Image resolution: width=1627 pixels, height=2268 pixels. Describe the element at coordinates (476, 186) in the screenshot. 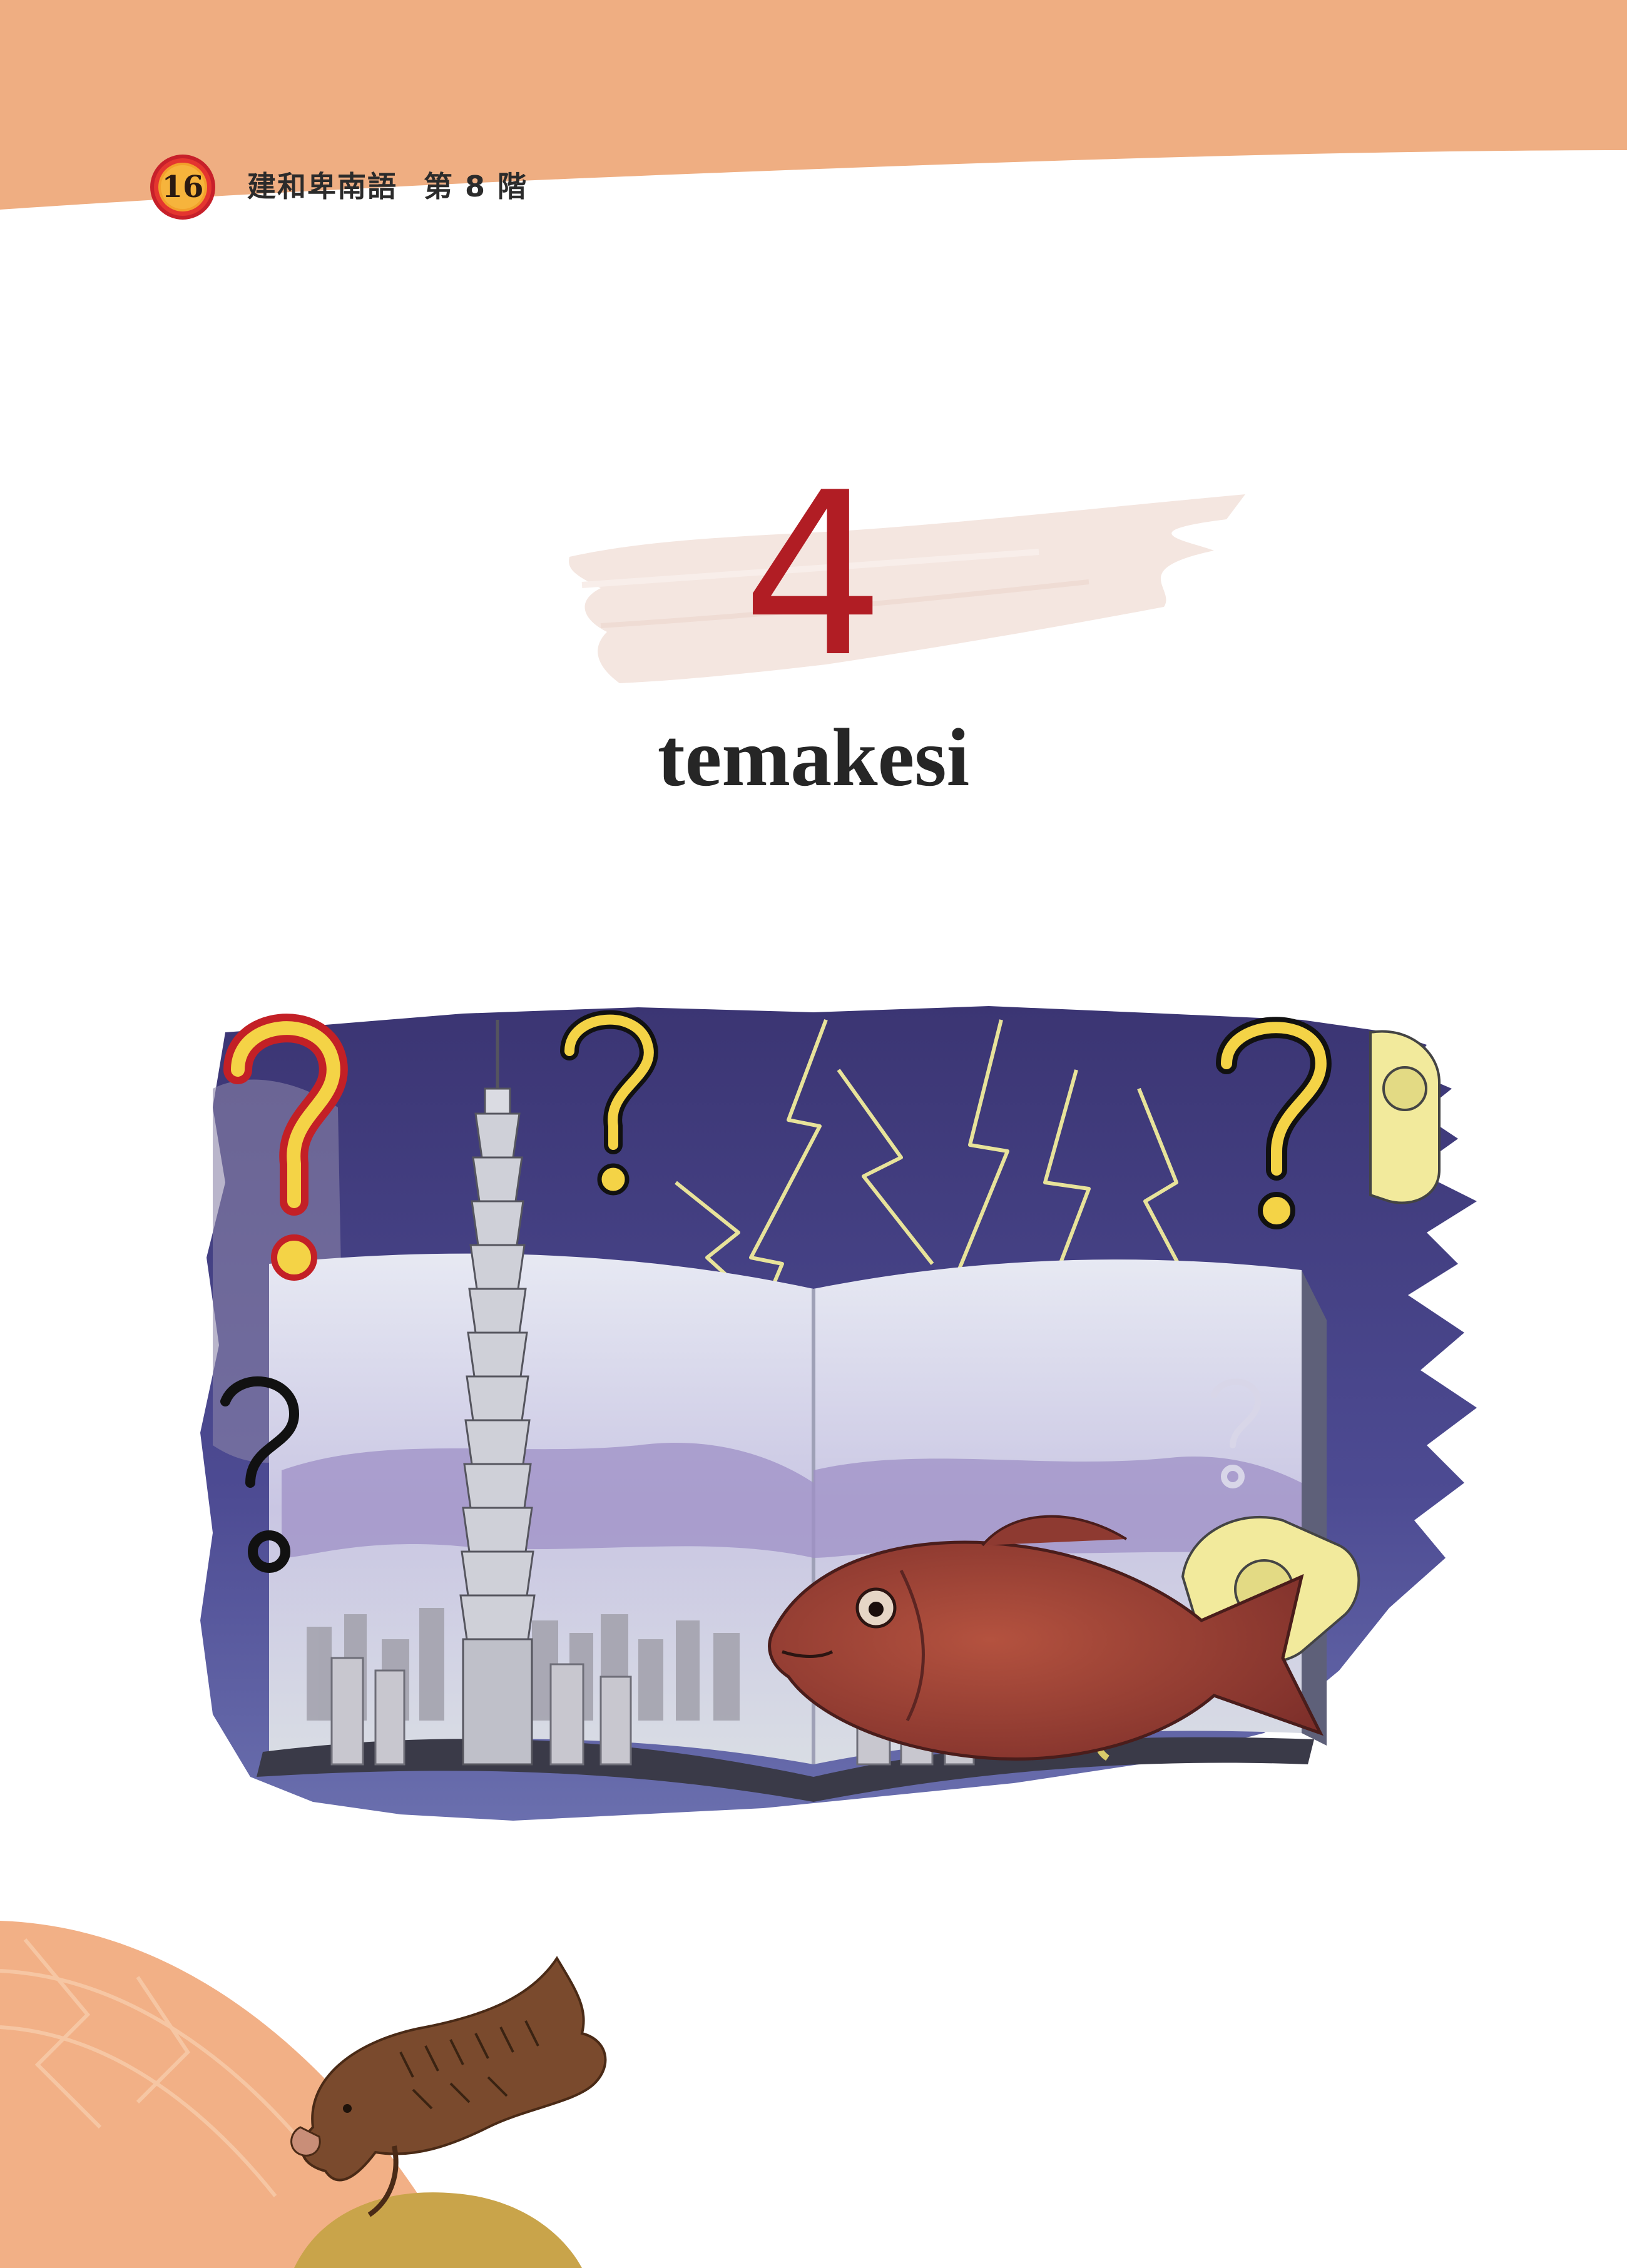

I see `level-label: 第 8 階` at that location.